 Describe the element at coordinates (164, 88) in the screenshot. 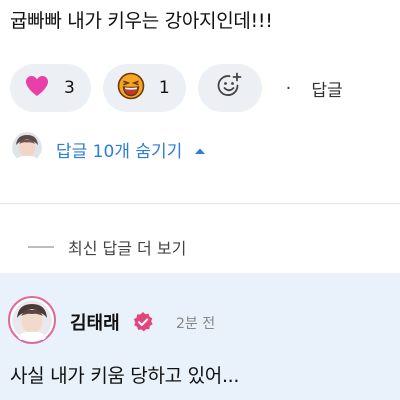

I see `laugh-count: 1` at that location.